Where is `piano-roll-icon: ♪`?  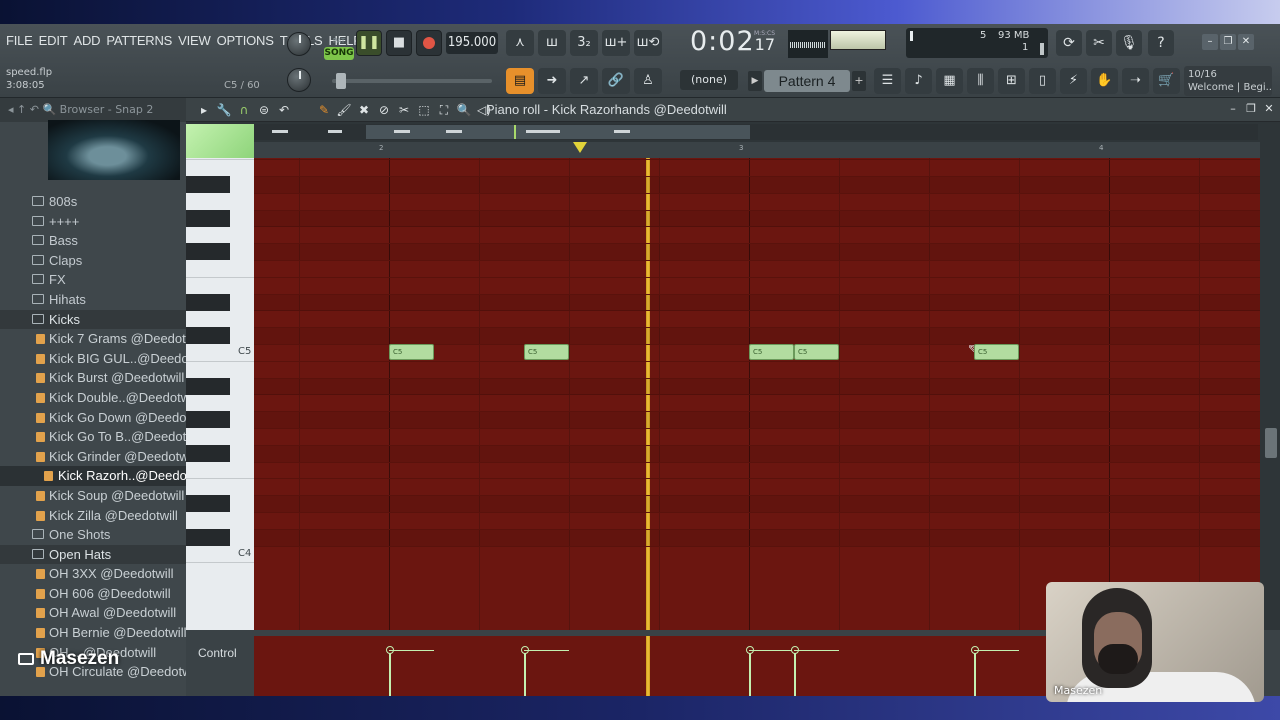
piano-roll-icon: ♪ is located at coordinates (918, 81).